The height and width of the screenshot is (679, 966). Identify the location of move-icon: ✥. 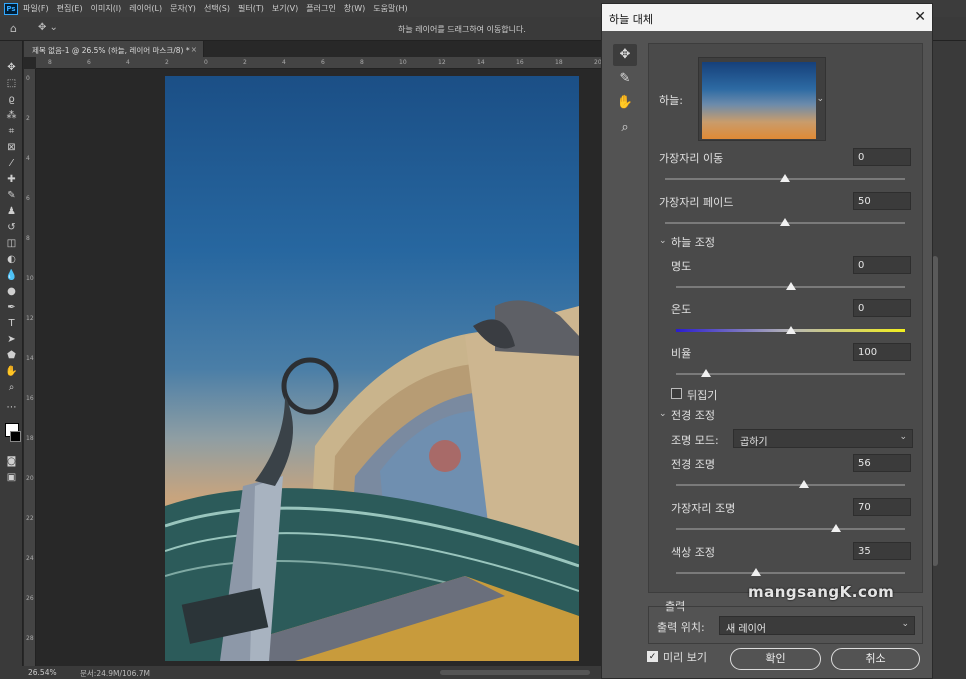
(625, 55).